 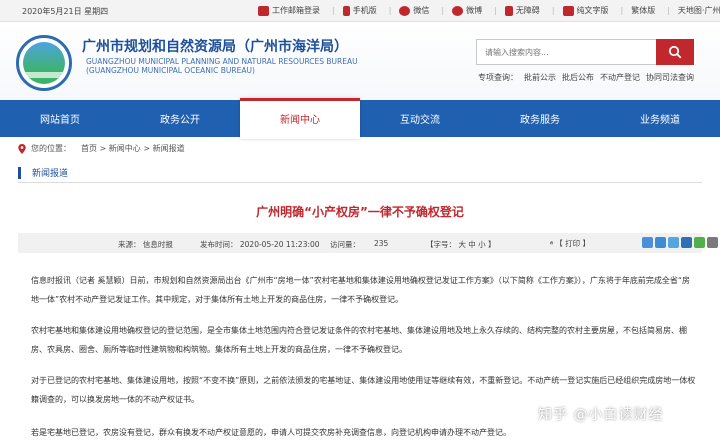 I want to click on font-size-switch: 【字号： 大 中 小 】, so click(x=461, y=244).